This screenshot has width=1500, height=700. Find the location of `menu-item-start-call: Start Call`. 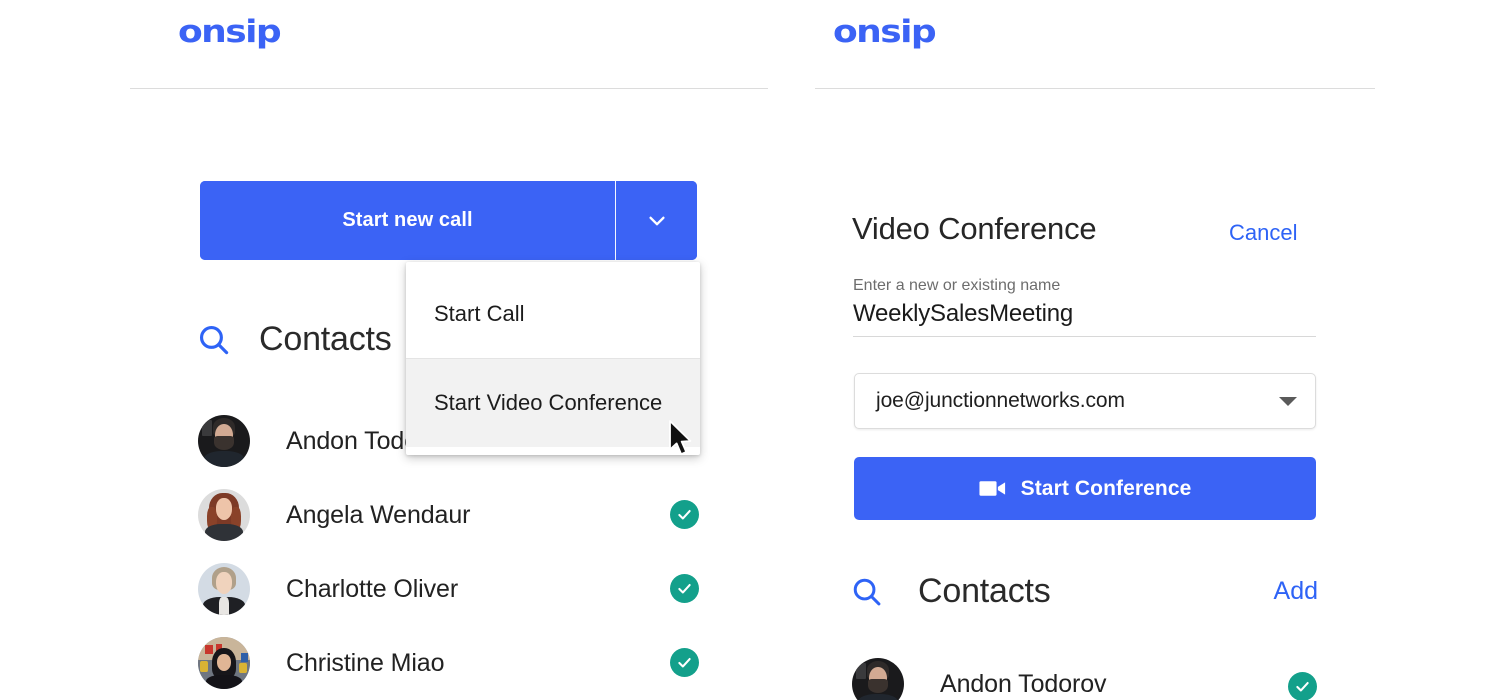

menu-item-start-call: Start Call is located at coordinates (553, 314).